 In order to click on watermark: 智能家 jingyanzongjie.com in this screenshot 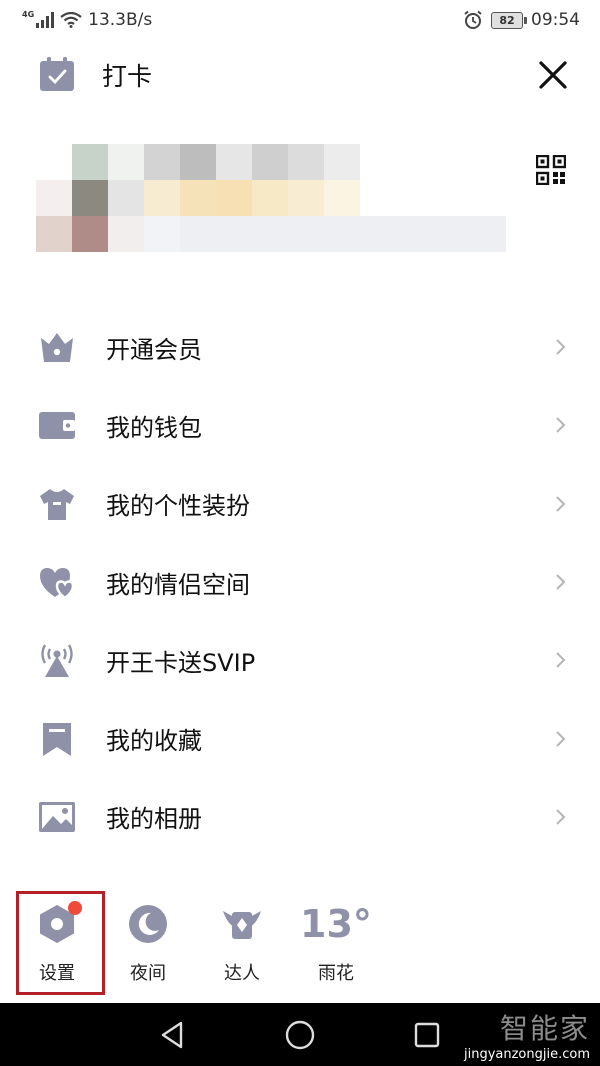, I will do `click(527, 1034)`.